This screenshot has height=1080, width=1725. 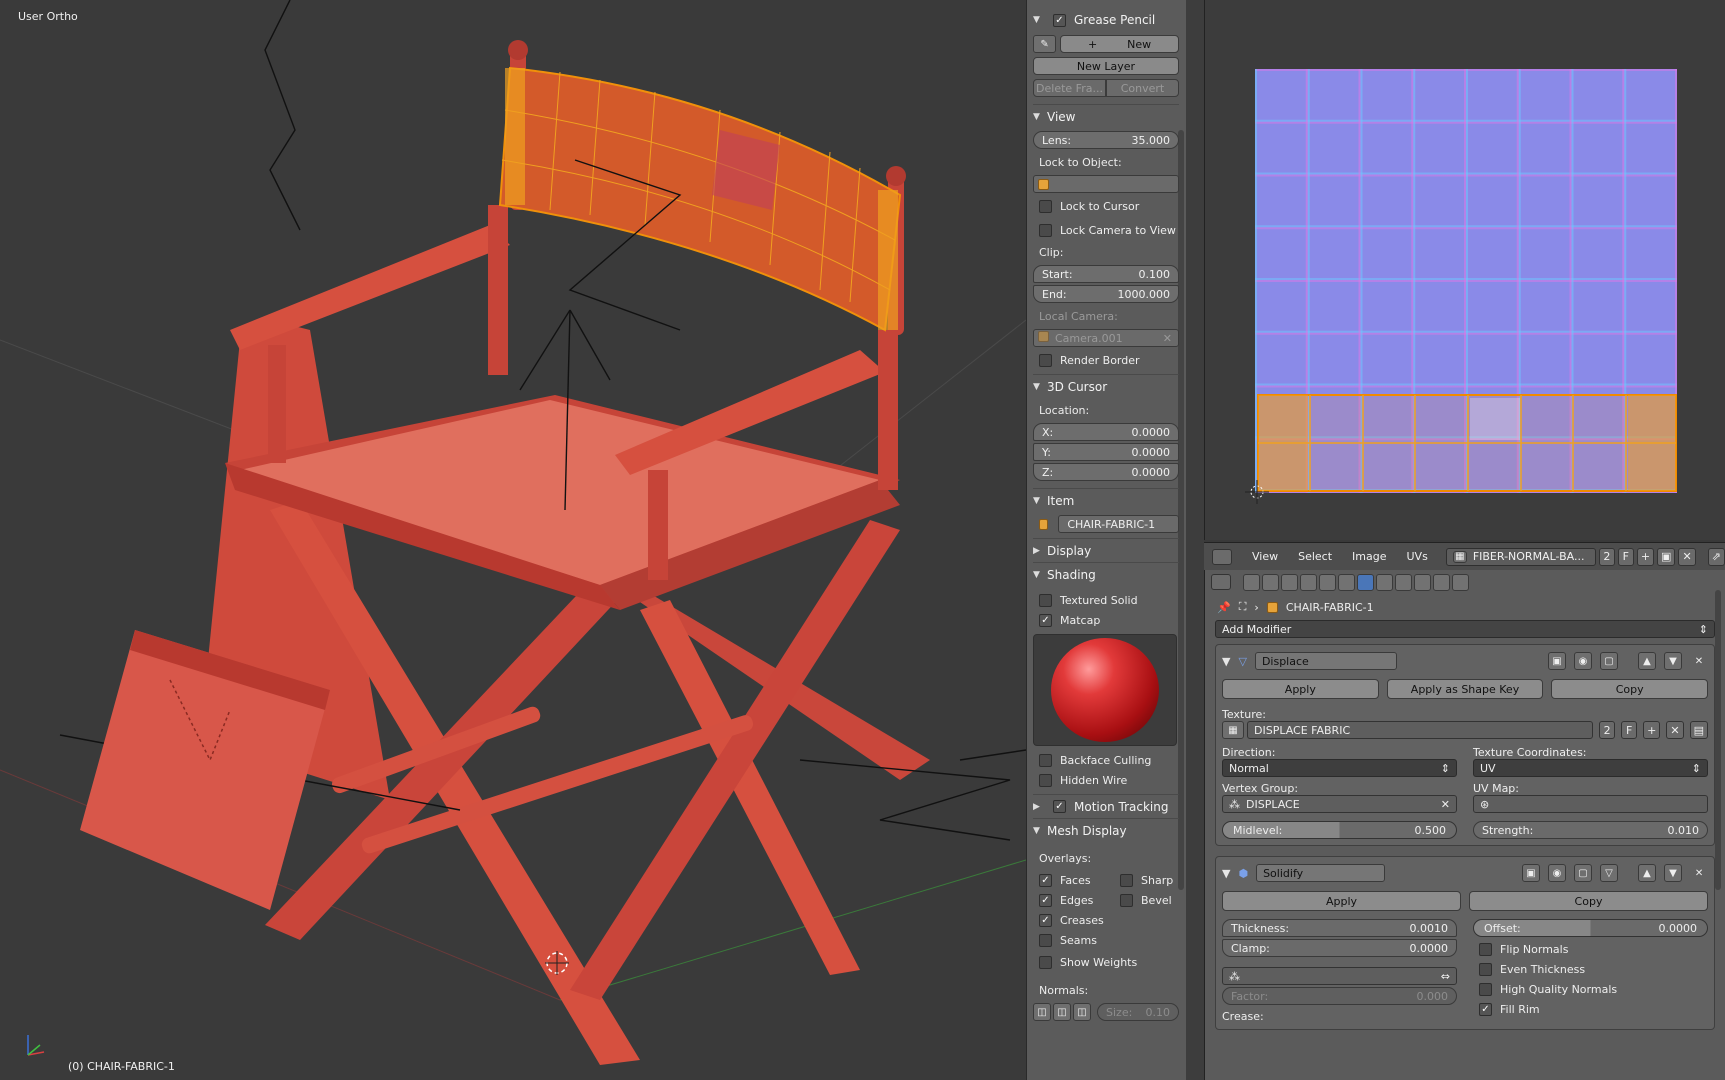 What do you see at coordinates (1045, 360) in the screenshot?
I see `render-border-checkbox` at bounding box center [1045, 360].